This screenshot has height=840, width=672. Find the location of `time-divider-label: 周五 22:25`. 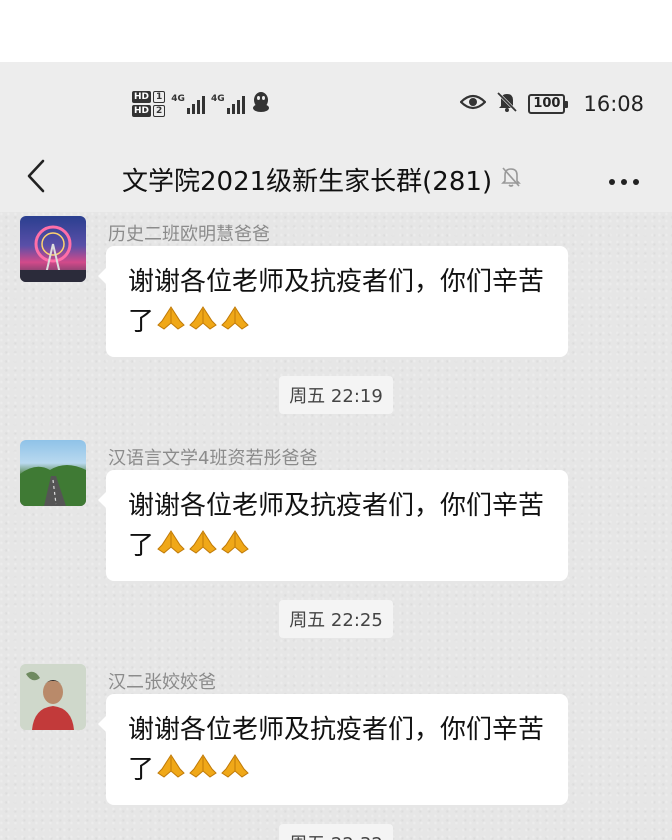

time-divider-label: 周五 22:25 is located at coordinates (336, 619).